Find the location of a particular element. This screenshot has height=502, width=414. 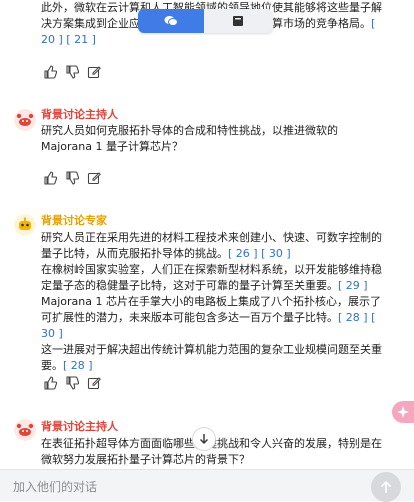

chevron-down-icon is located at coordinates (204, 439).